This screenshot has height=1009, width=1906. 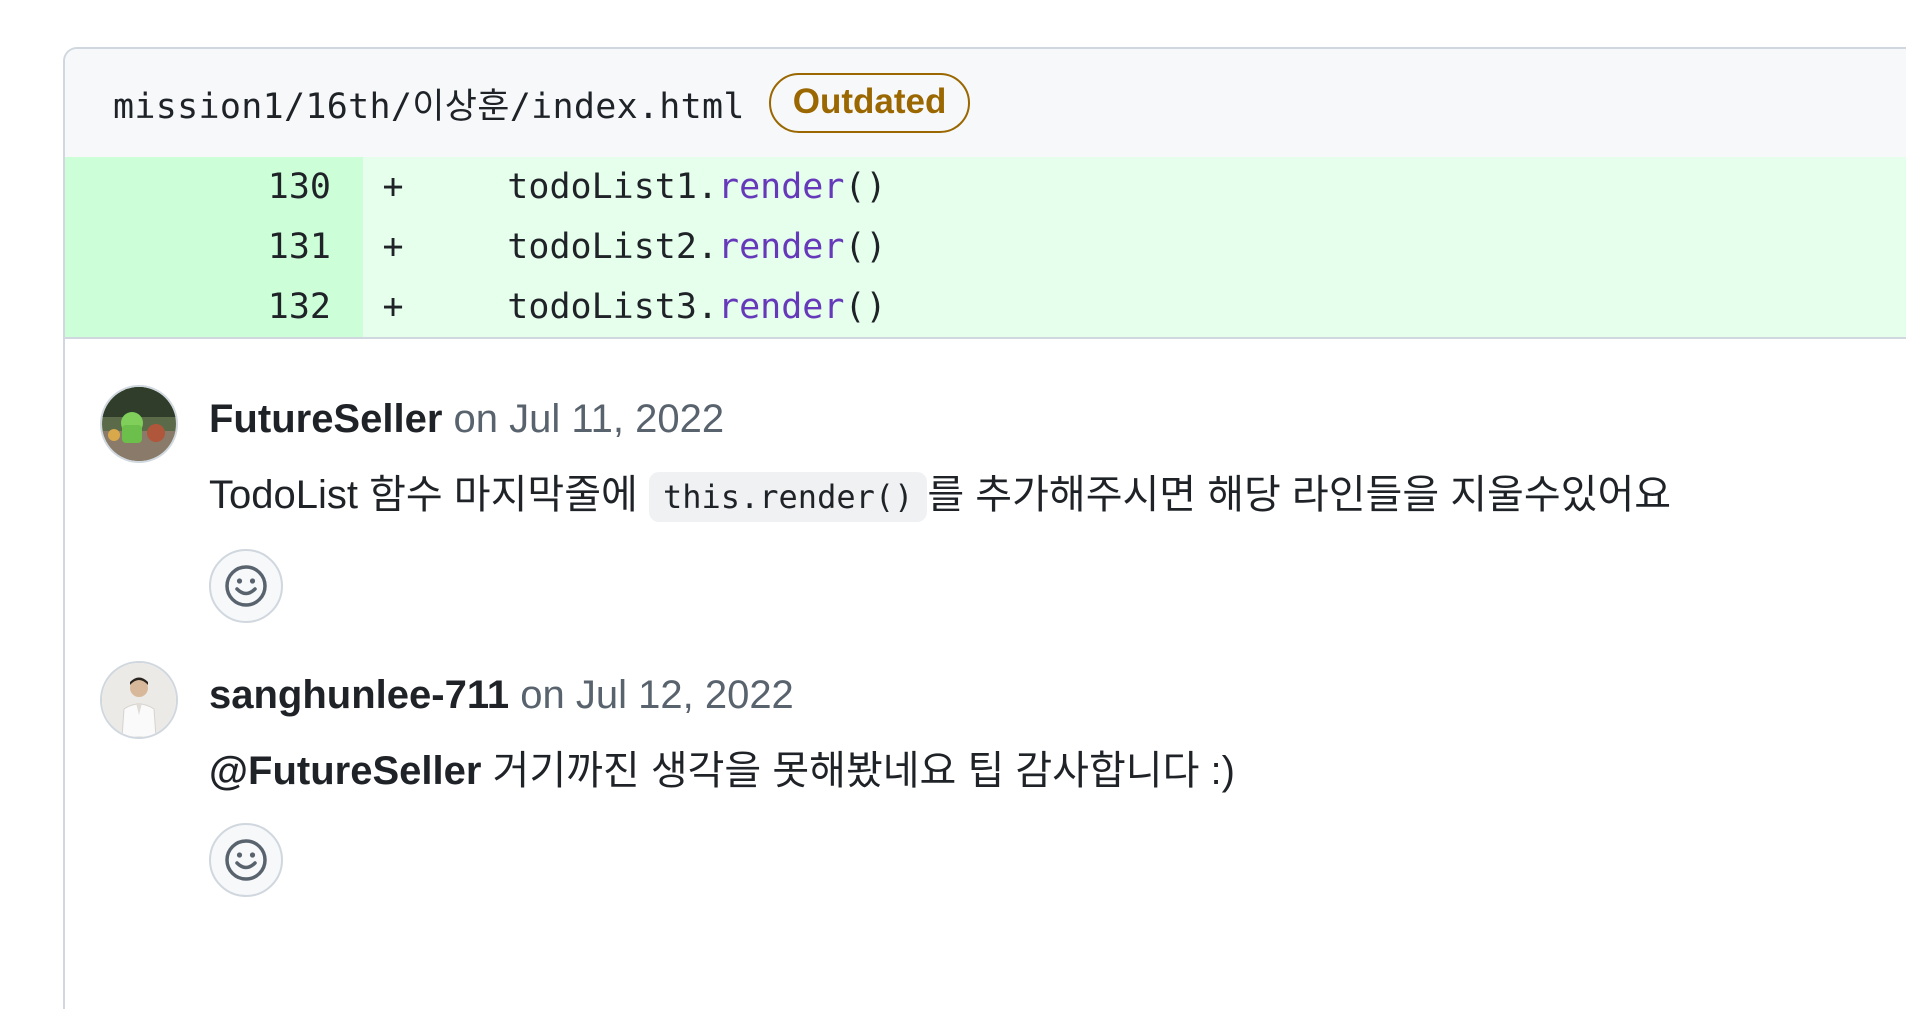 I want to click on code-line: todoList2.render(), so click(x=655, y=247).